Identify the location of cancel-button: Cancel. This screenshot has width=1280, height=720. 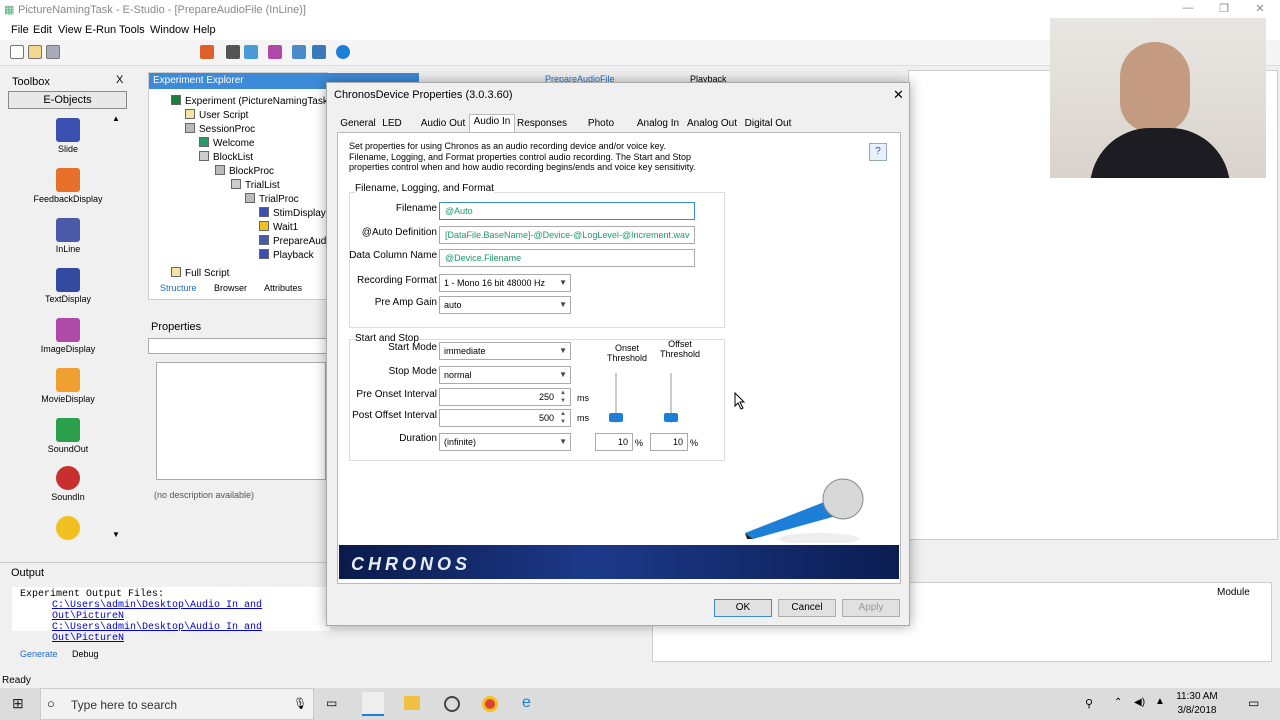
(807, 608).